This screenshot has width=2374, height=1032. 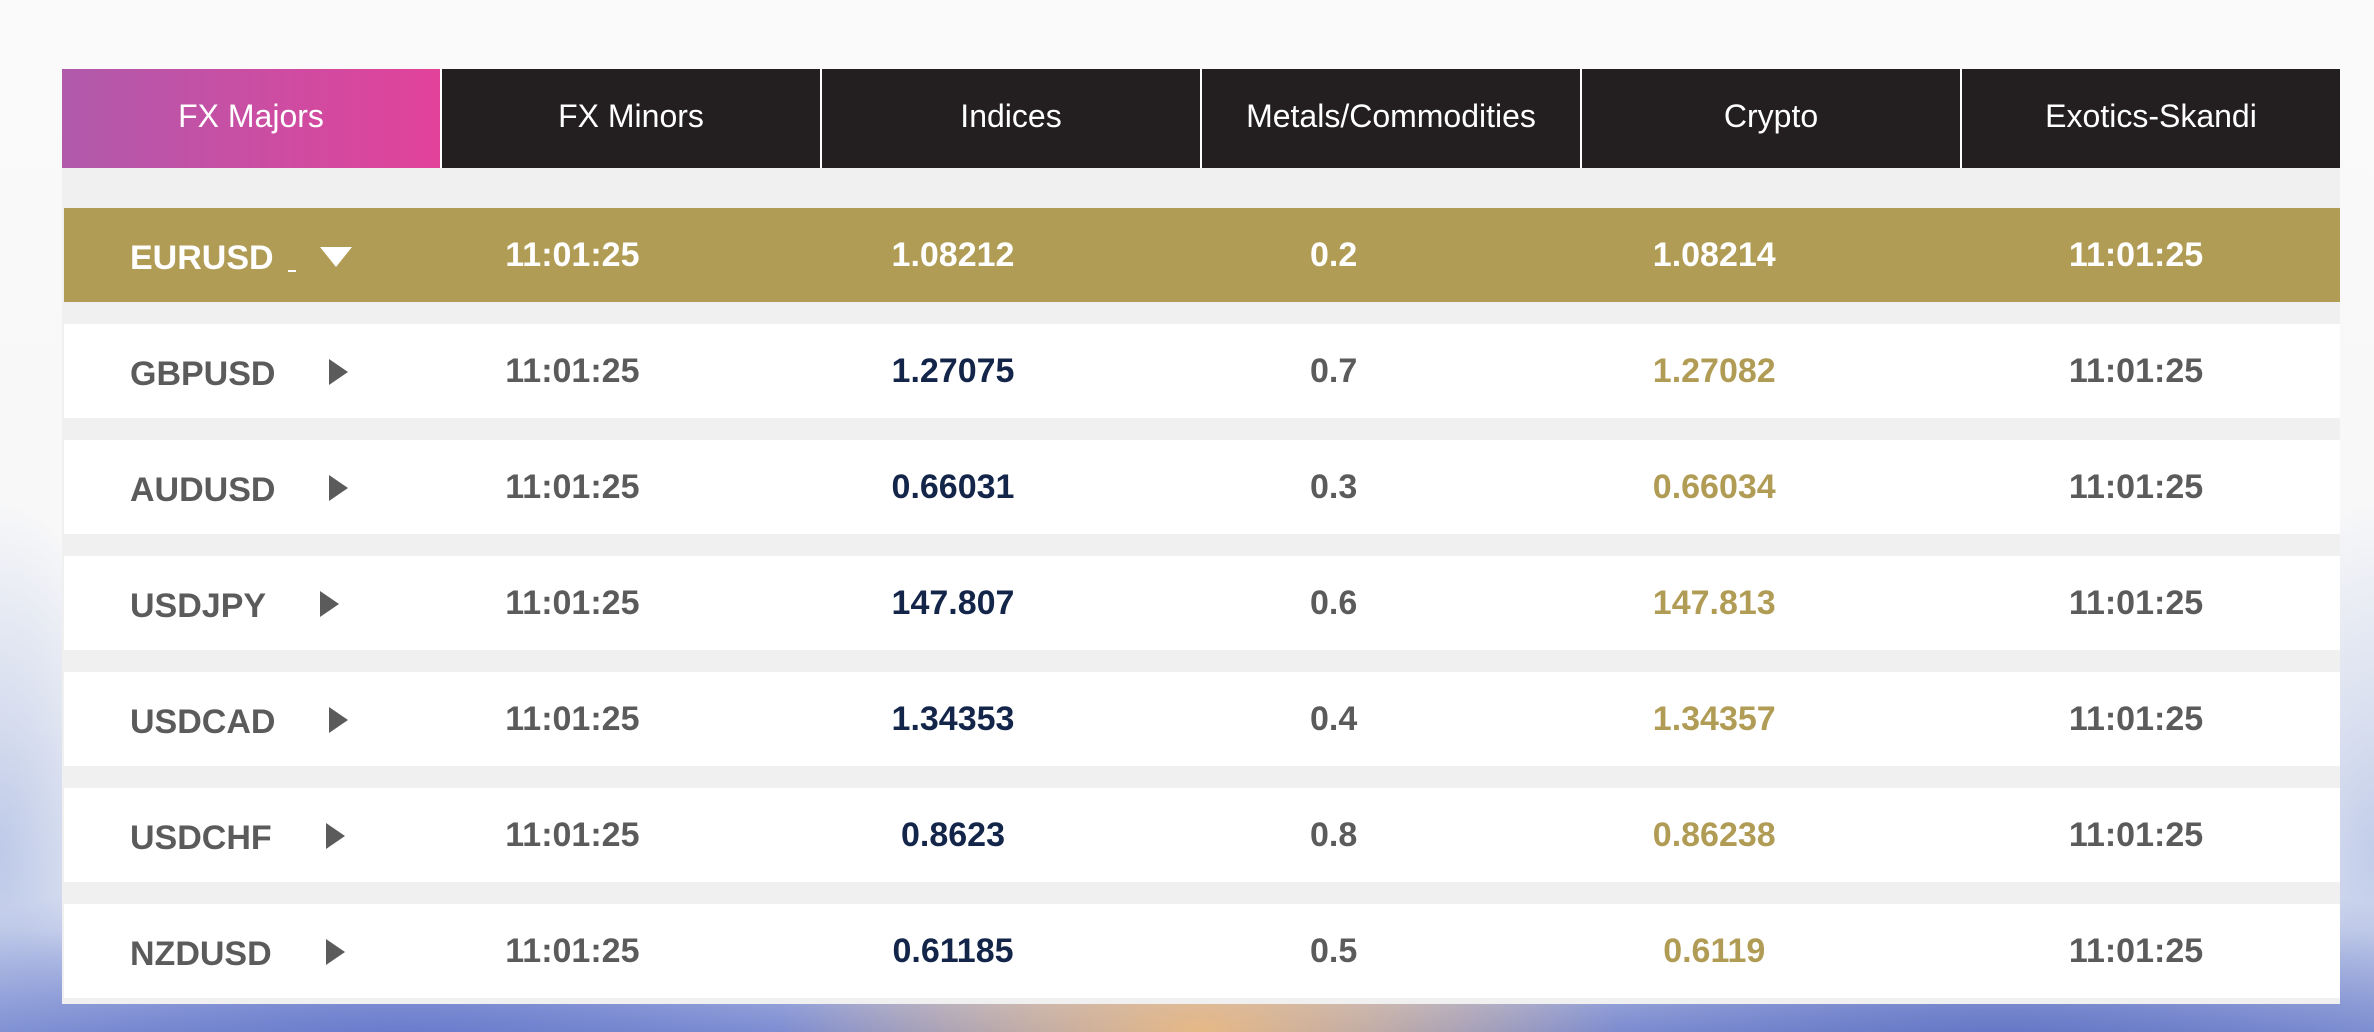 What do you see at coordinates (1333, 950) in the screenshot?
I see `spread-cell: 0.5` at bounding box center [1333, 950].